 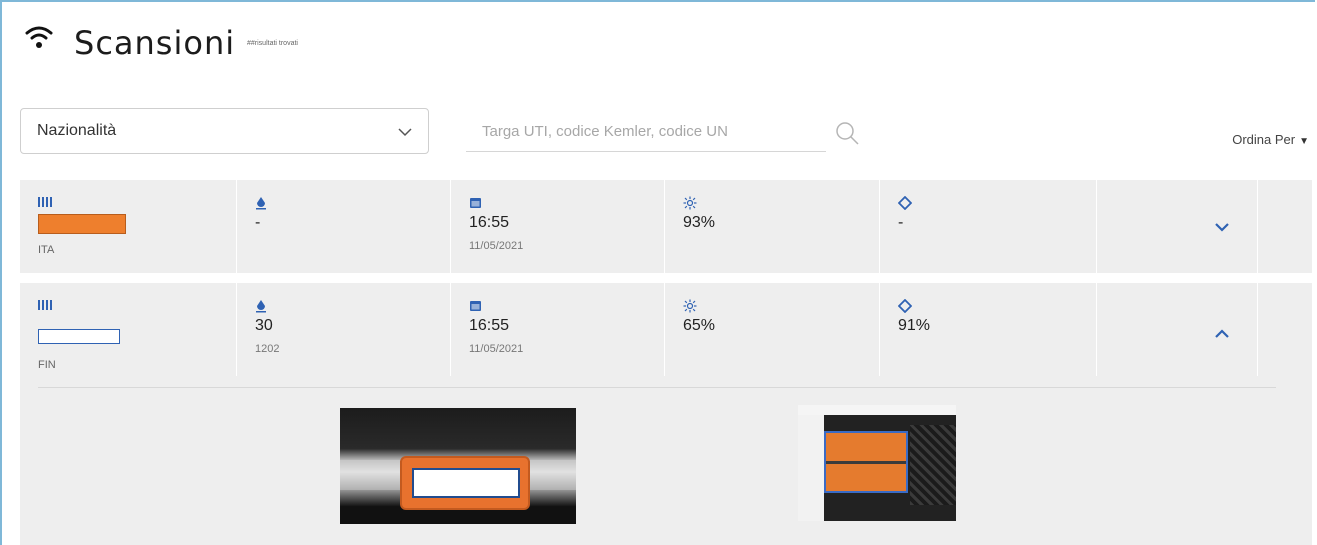 I want to click on confidence2-value: 91%, so click(x=914, y=325).